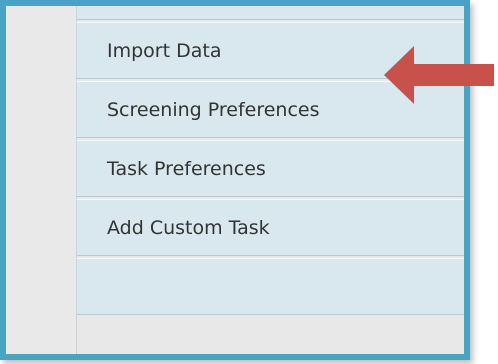  What do you see at coordinates (164, 51) in the screenshot?
I see `menu-item-label: Import Data` at bounding box center [164, 51].